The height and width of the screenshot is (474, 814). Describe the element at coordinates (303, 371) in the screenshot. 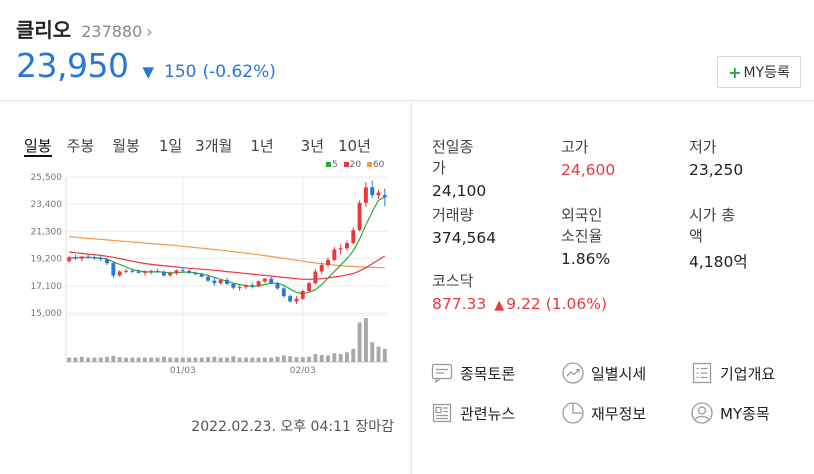

I see `x-tick-label: 02/03` at that location.